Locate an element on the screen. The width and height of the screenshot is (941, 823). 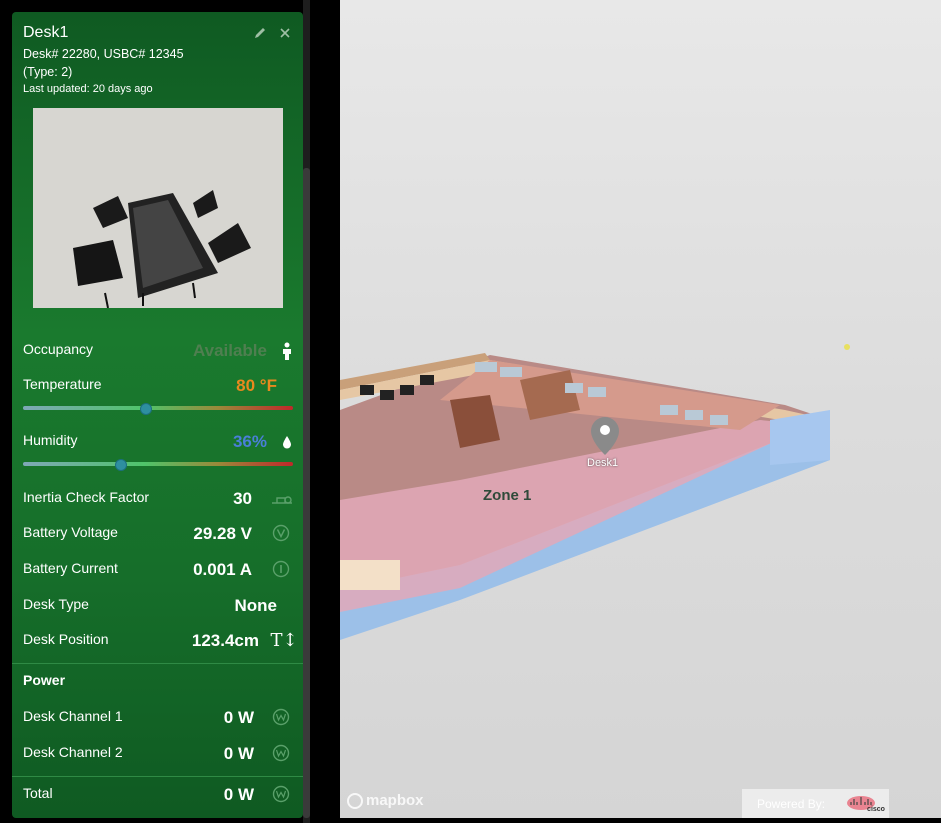
desk-type-value: None is located at coordinates (256, 605).